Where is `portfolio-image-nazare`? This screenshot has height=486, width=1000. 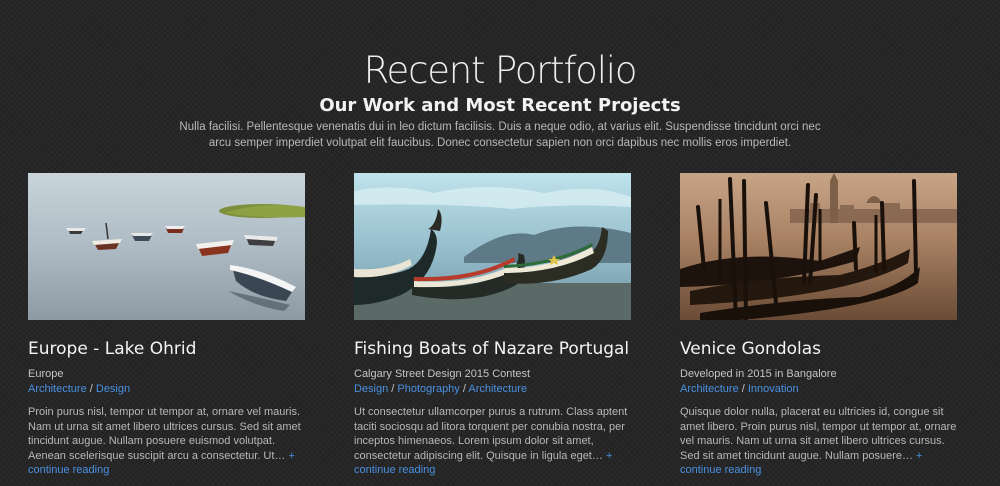 portfolio-image-nazare is located at coordinates (492, 246).